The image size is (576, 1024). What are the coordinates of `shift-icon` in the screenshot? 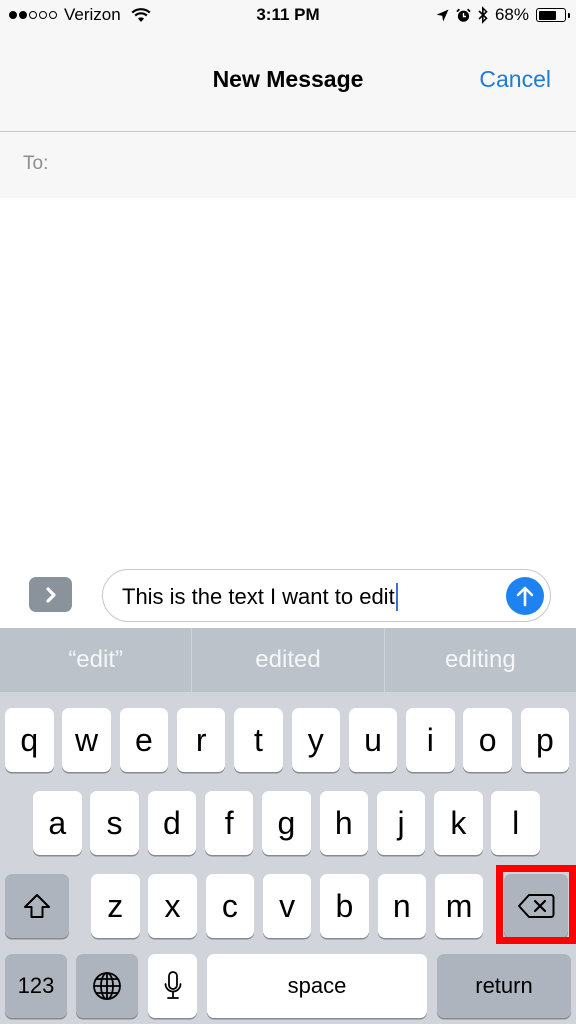 It's located at (37, 906).